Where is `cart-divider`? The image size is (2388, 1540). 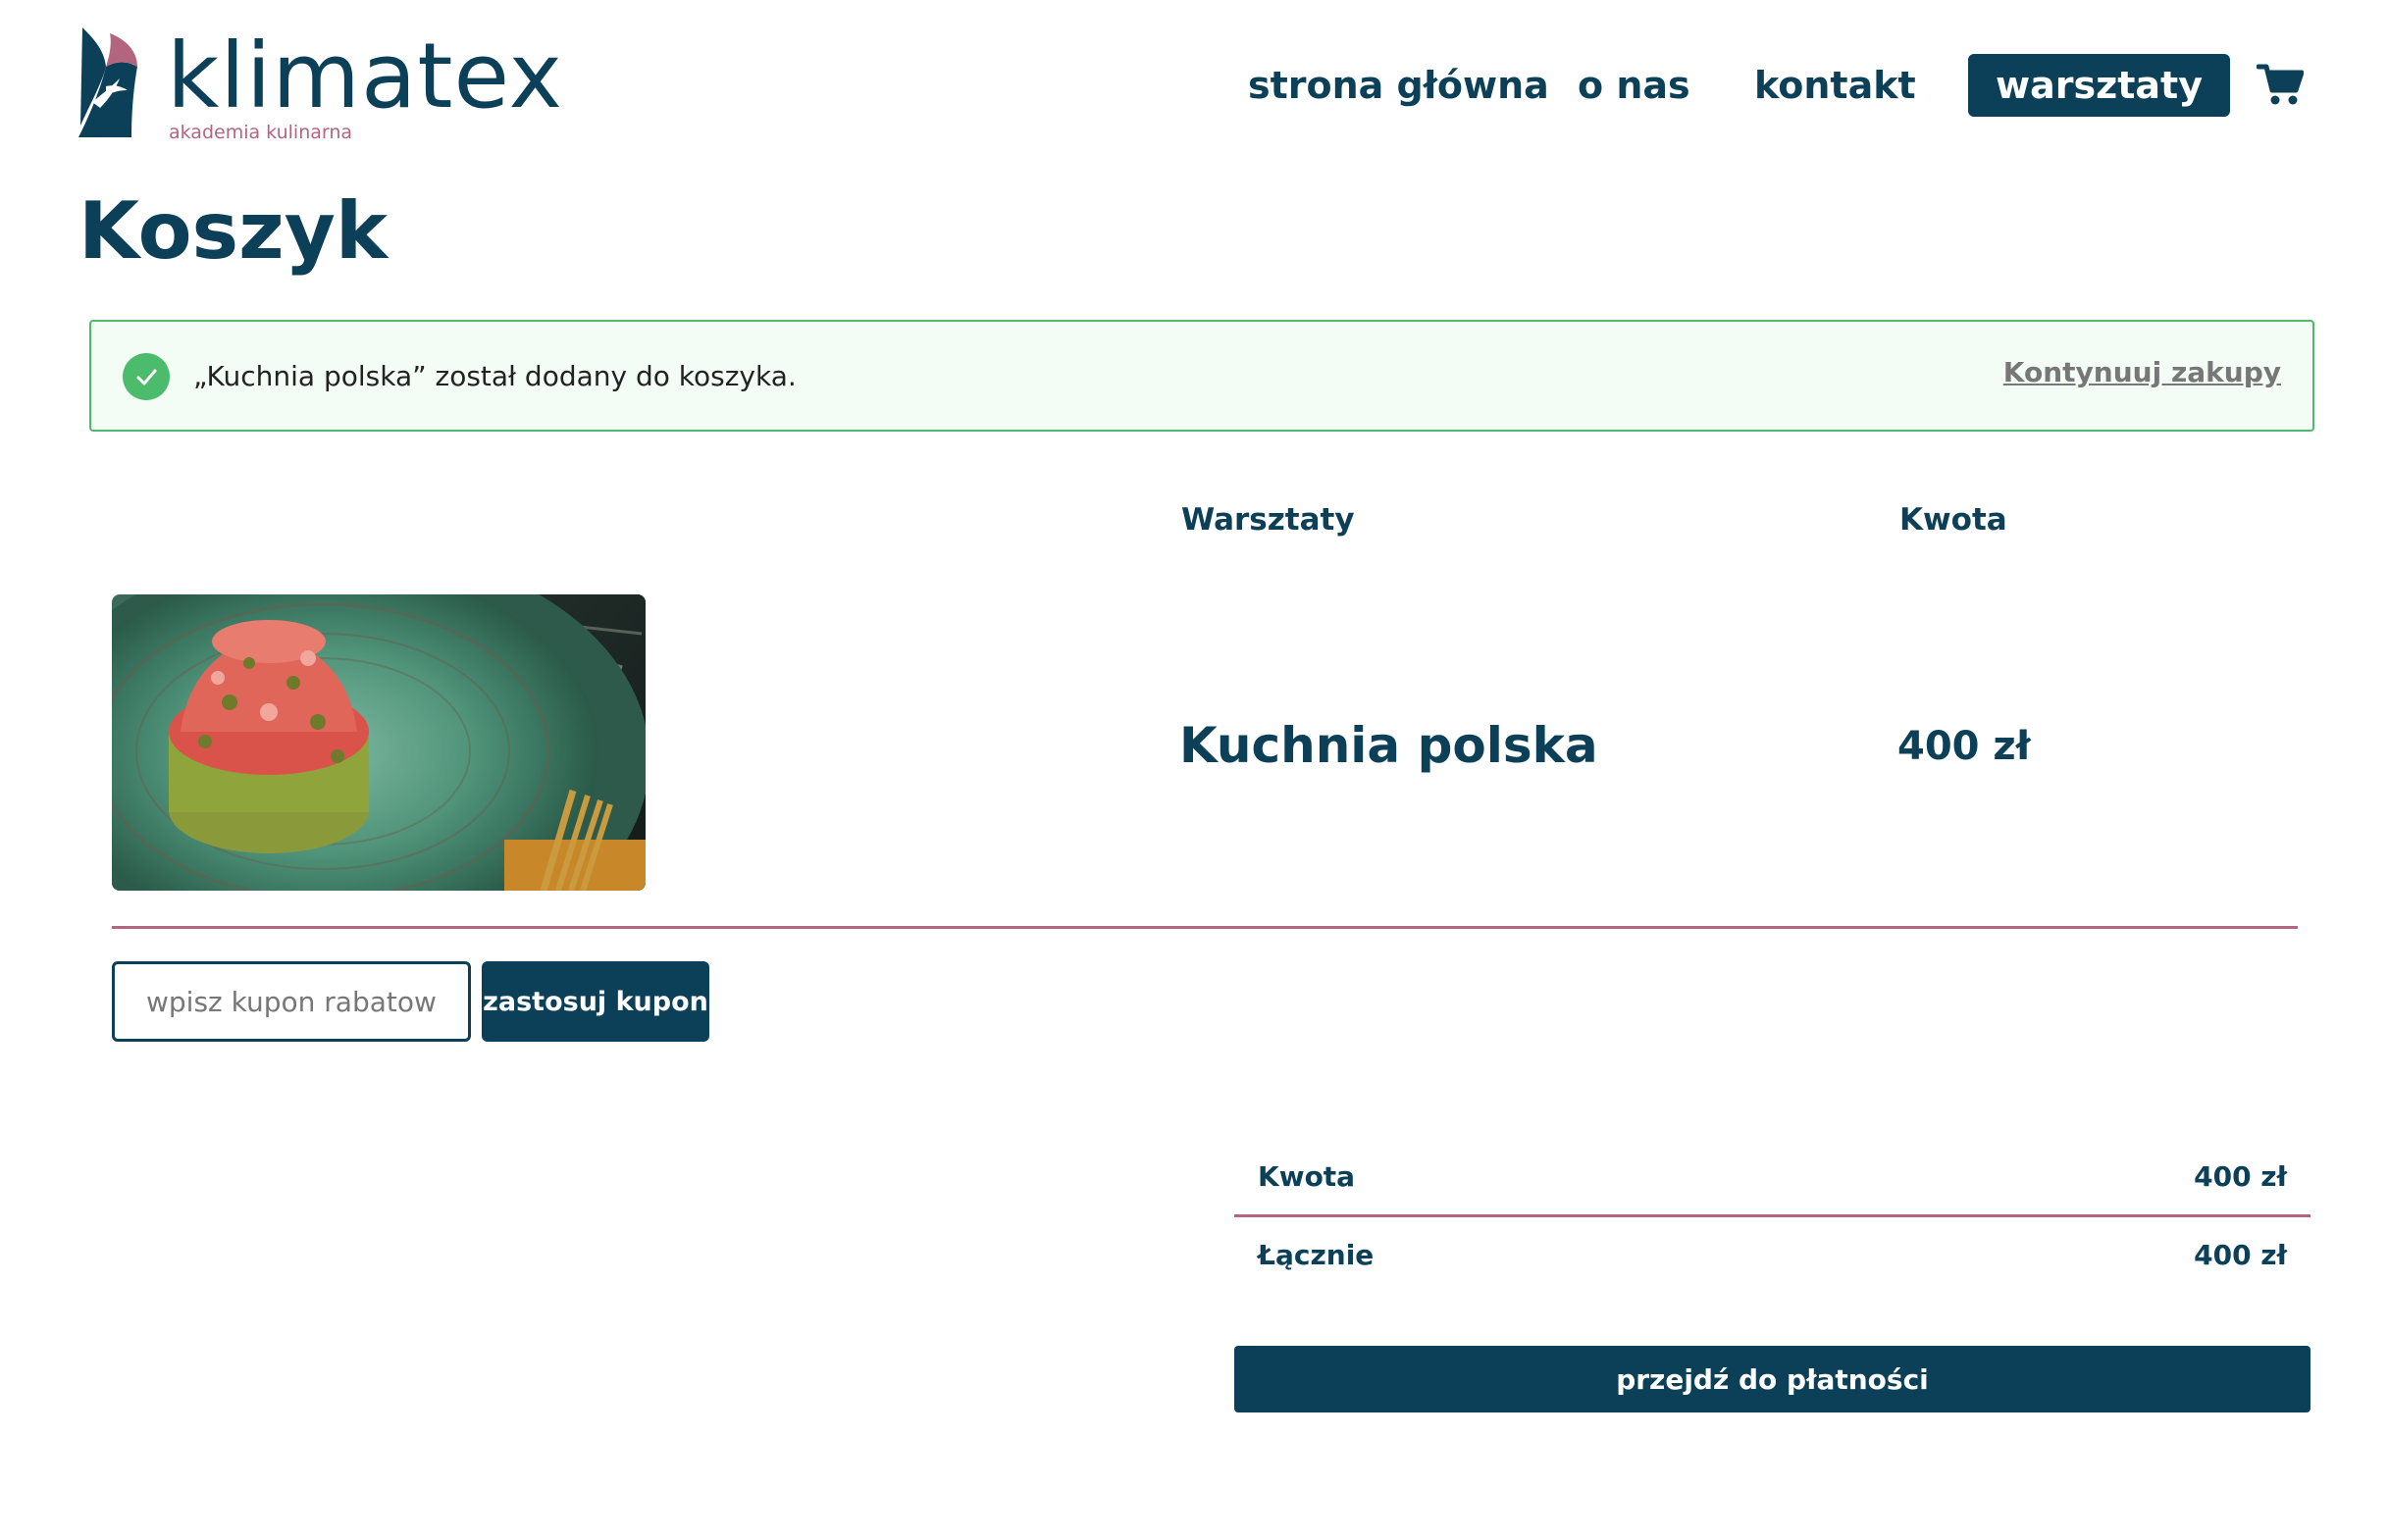
cart-divider is located at coordinates (1205, 927).